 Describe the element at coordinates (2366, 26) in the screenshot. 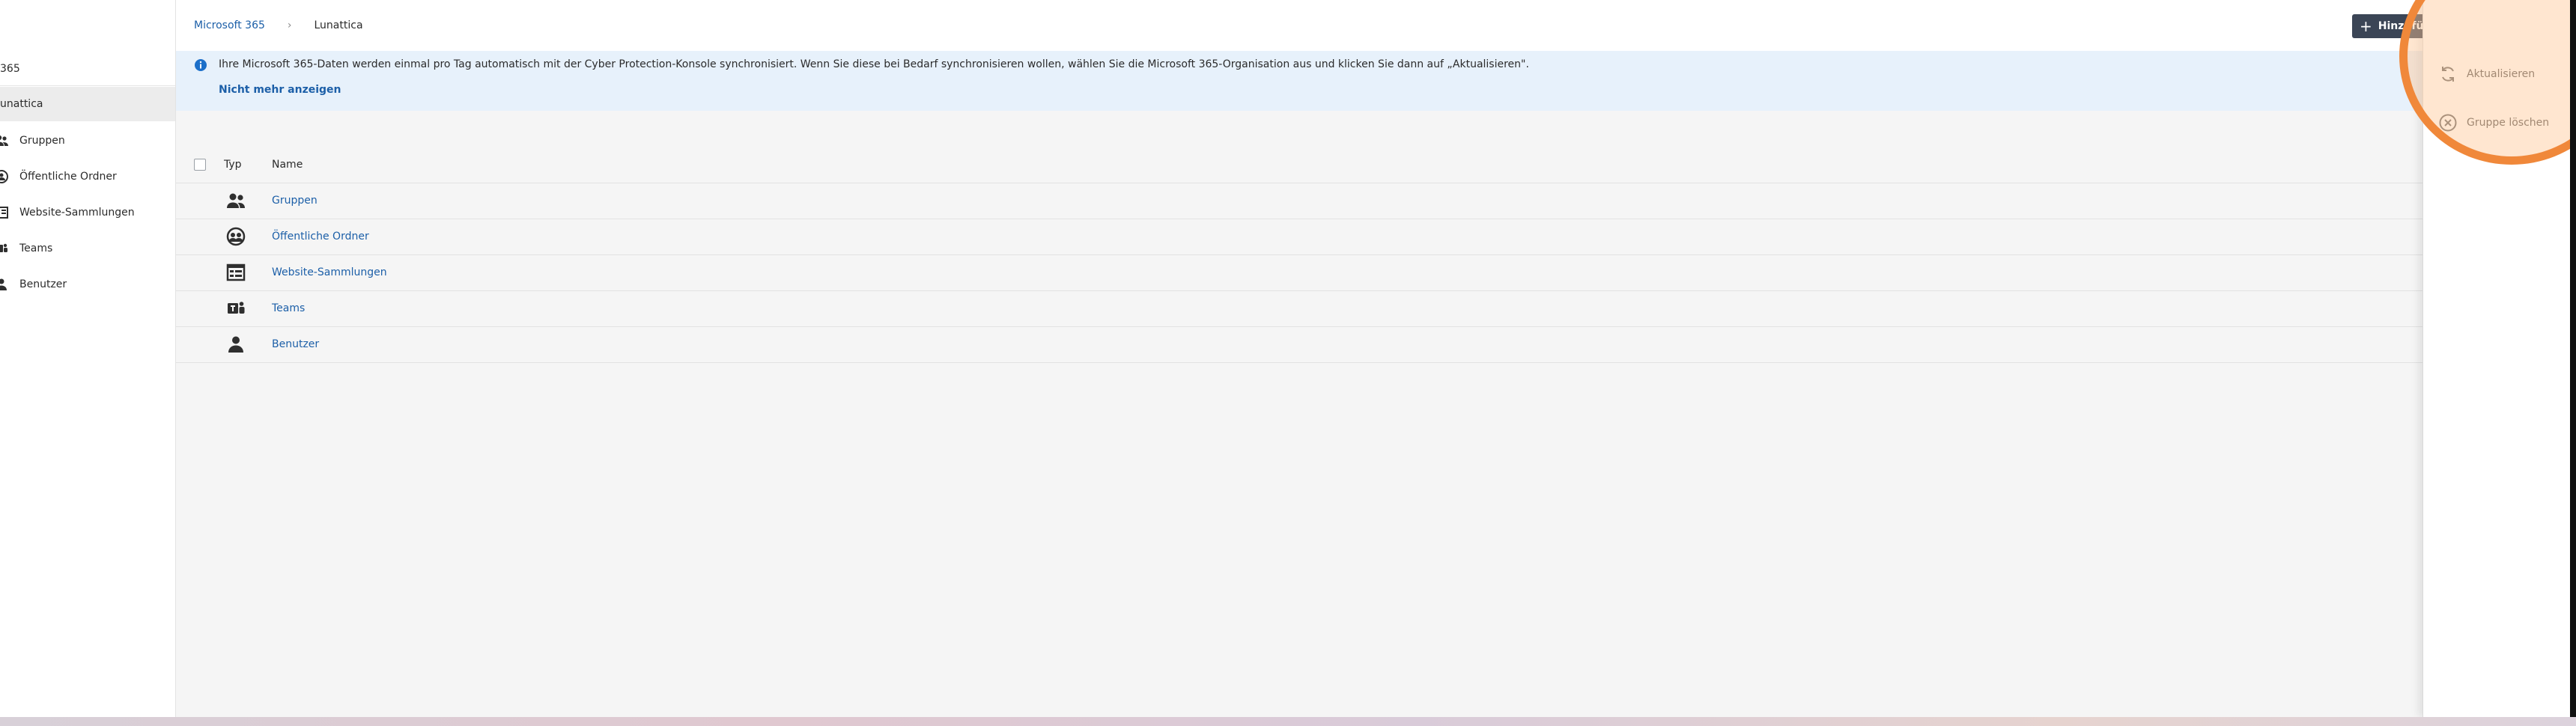

I see `plus-icon: +` at that location.